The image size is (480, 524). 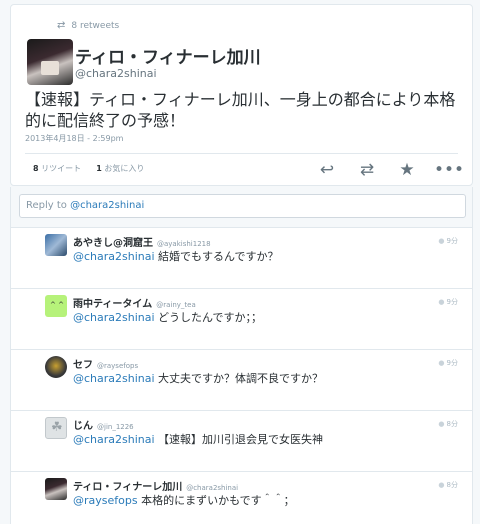 I want to click on retweets-count: 8, so click(x=36, y=168).